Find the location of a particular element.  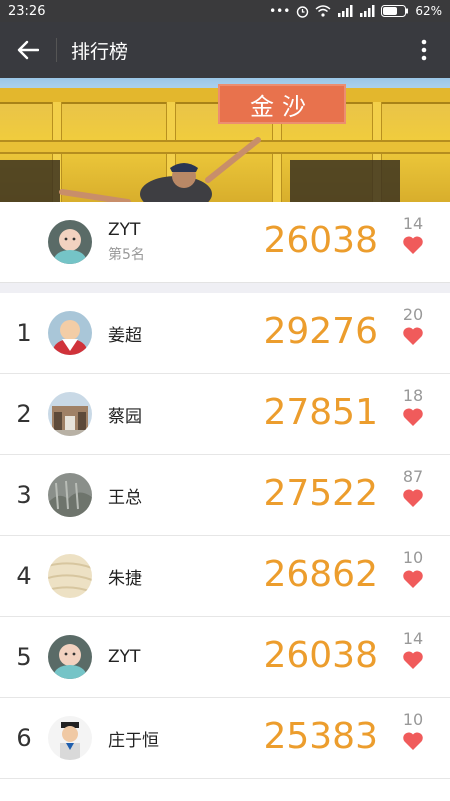

step-count: 26862 is located at coordinates (320, 574).